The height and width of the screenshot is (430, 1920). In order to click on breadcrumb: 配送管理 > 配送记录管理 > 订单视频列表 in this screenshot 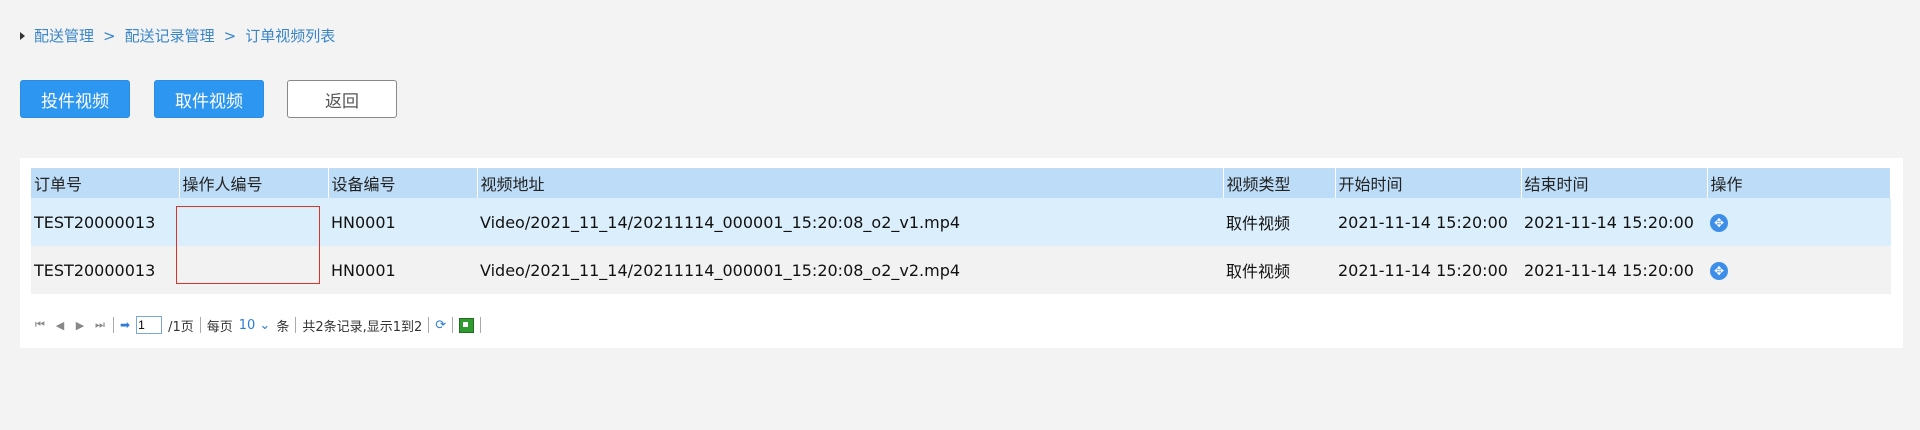, I will do `click(177, 35)`.